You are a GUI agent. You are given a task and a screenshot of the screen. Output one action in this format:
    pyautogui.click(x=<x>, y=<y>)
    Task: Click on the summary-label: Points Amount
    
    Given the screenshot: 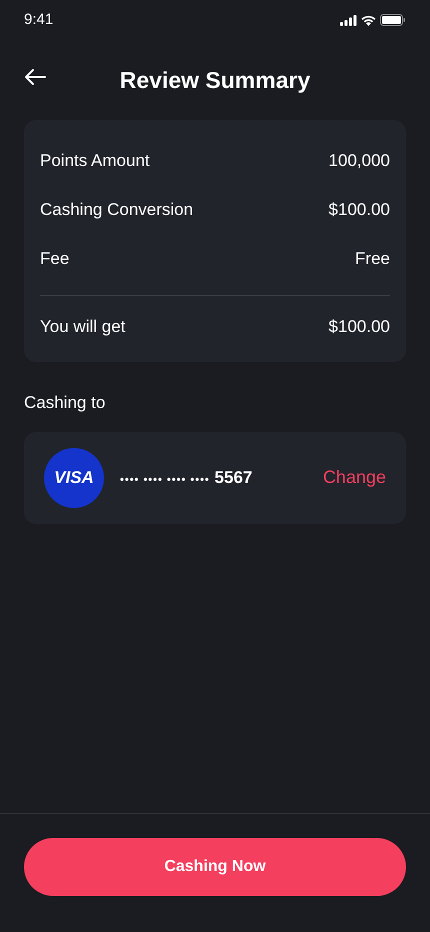 What is the action you would take?
    pyautogui.click(x=95, y=161)
    